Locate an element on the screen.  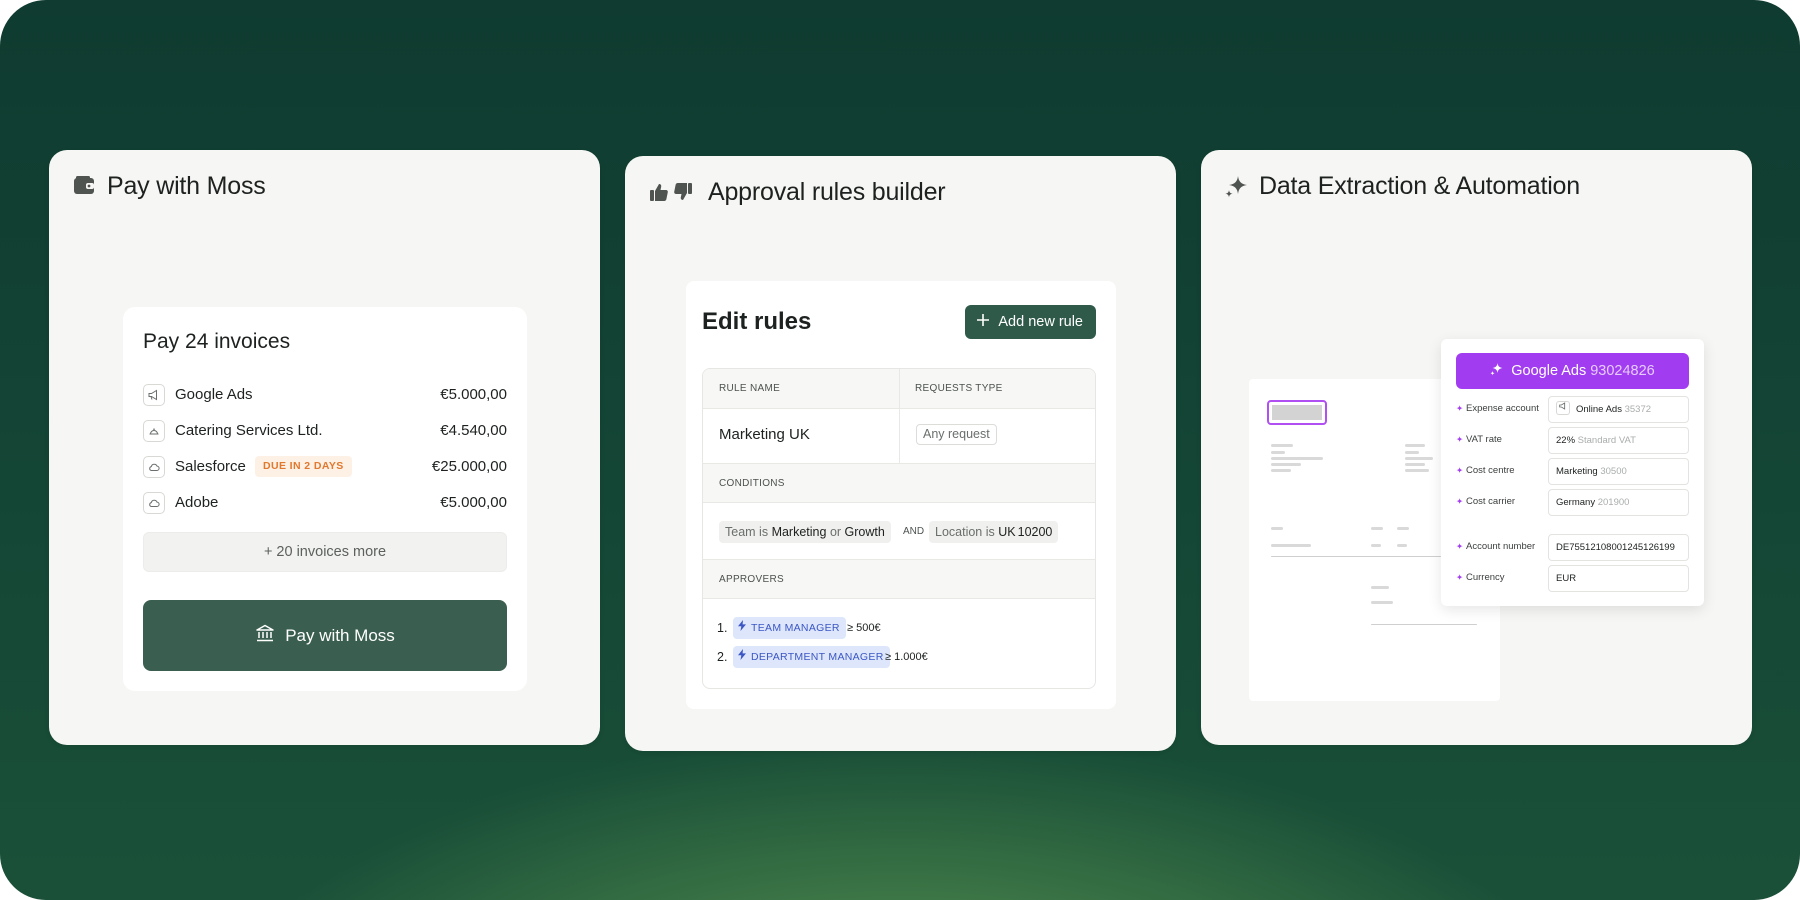
more-invoices-button: + 20 invoices more is located at coordinates (325, 552).